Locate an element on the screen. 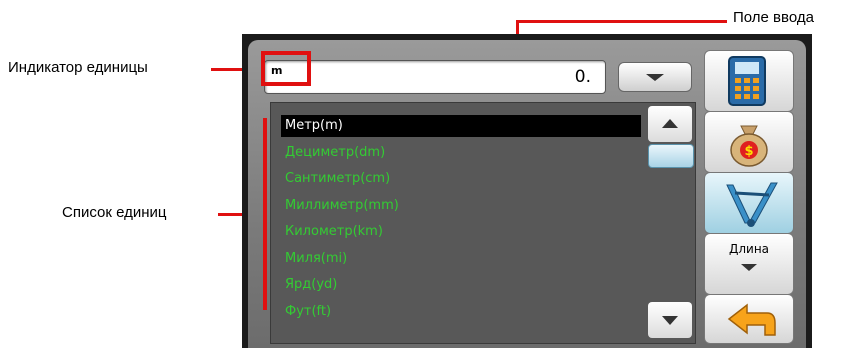  scrollbar-thumb is located at coordinates (671, 156).